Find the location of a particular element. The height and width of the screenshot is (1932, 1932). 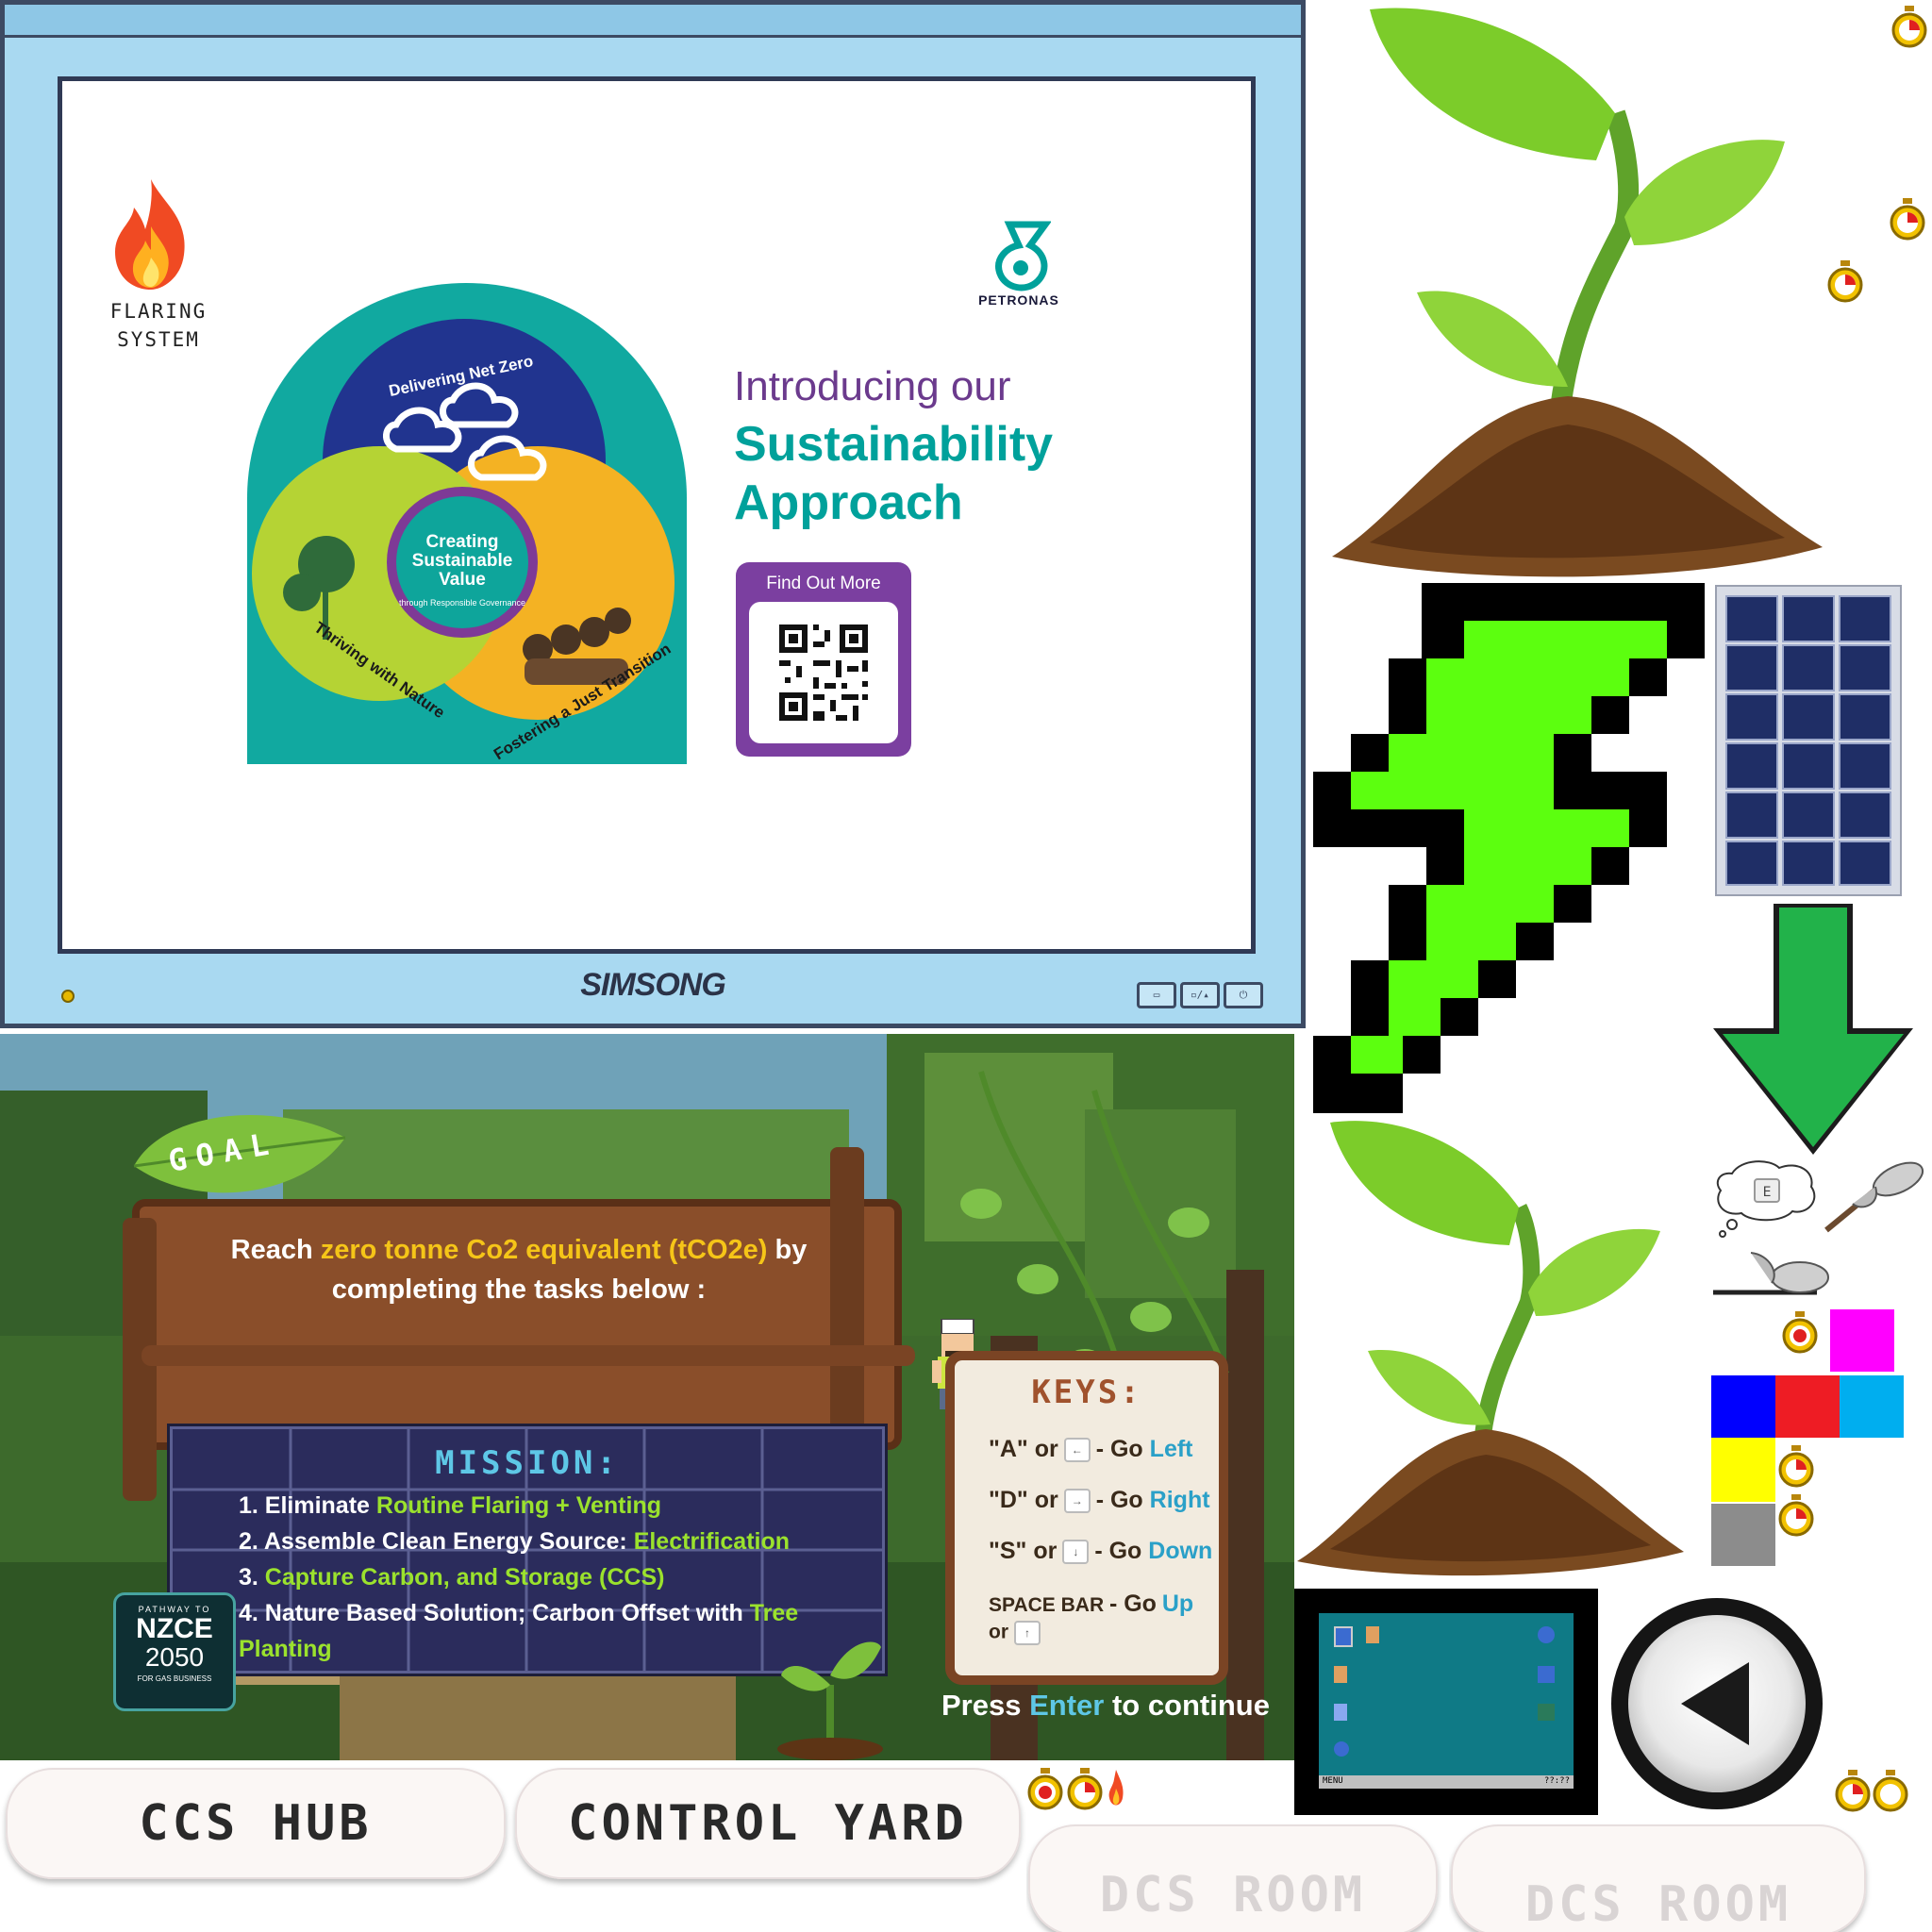

heading-sustainability: Sustainability Approach is located at coordinates (893, 473).